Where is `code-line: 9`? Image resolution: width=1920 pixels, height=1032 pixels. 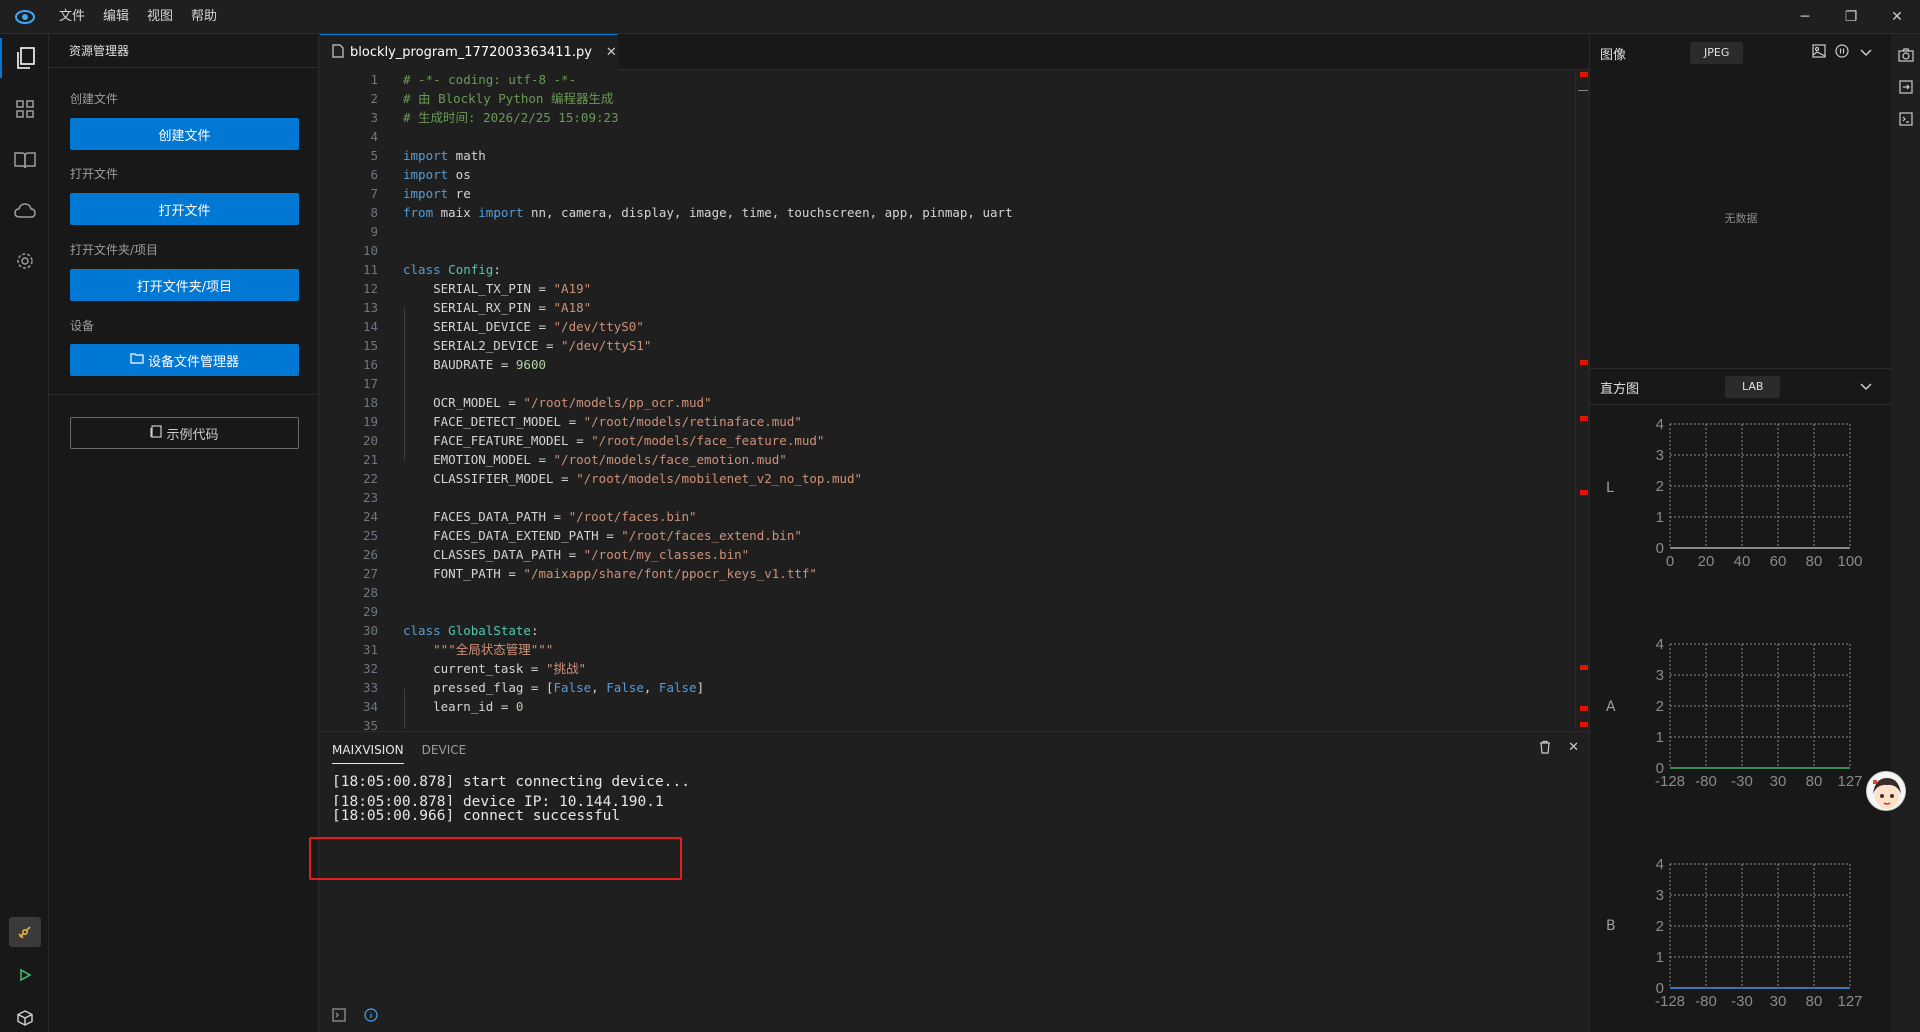
code-line: 9 is located at coordinates (949, 231).